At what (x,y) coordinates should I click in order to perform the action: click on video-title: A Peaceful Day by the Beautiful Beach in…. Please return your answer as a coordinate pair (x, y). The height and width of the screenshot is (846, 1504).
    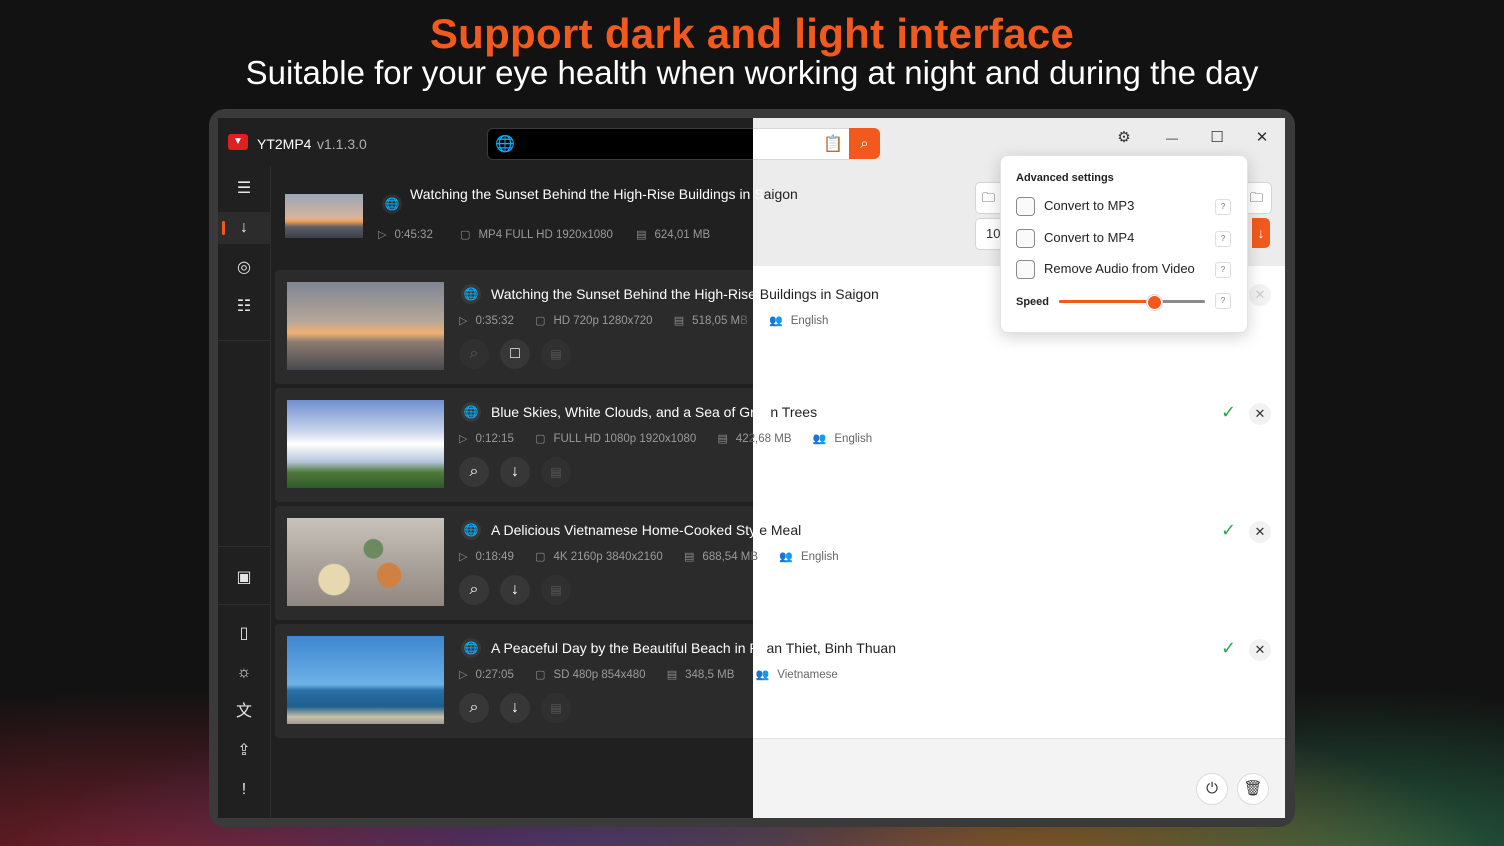
    Looking at the image, I should click on (693, 648).